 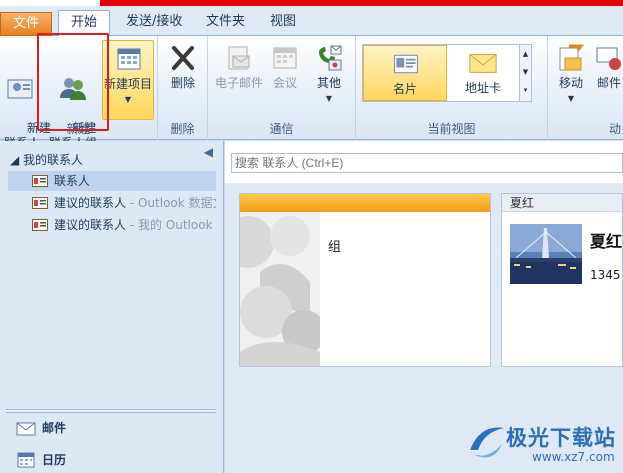 I want to click on group-card-name: 组, so click(x=335, y=247).